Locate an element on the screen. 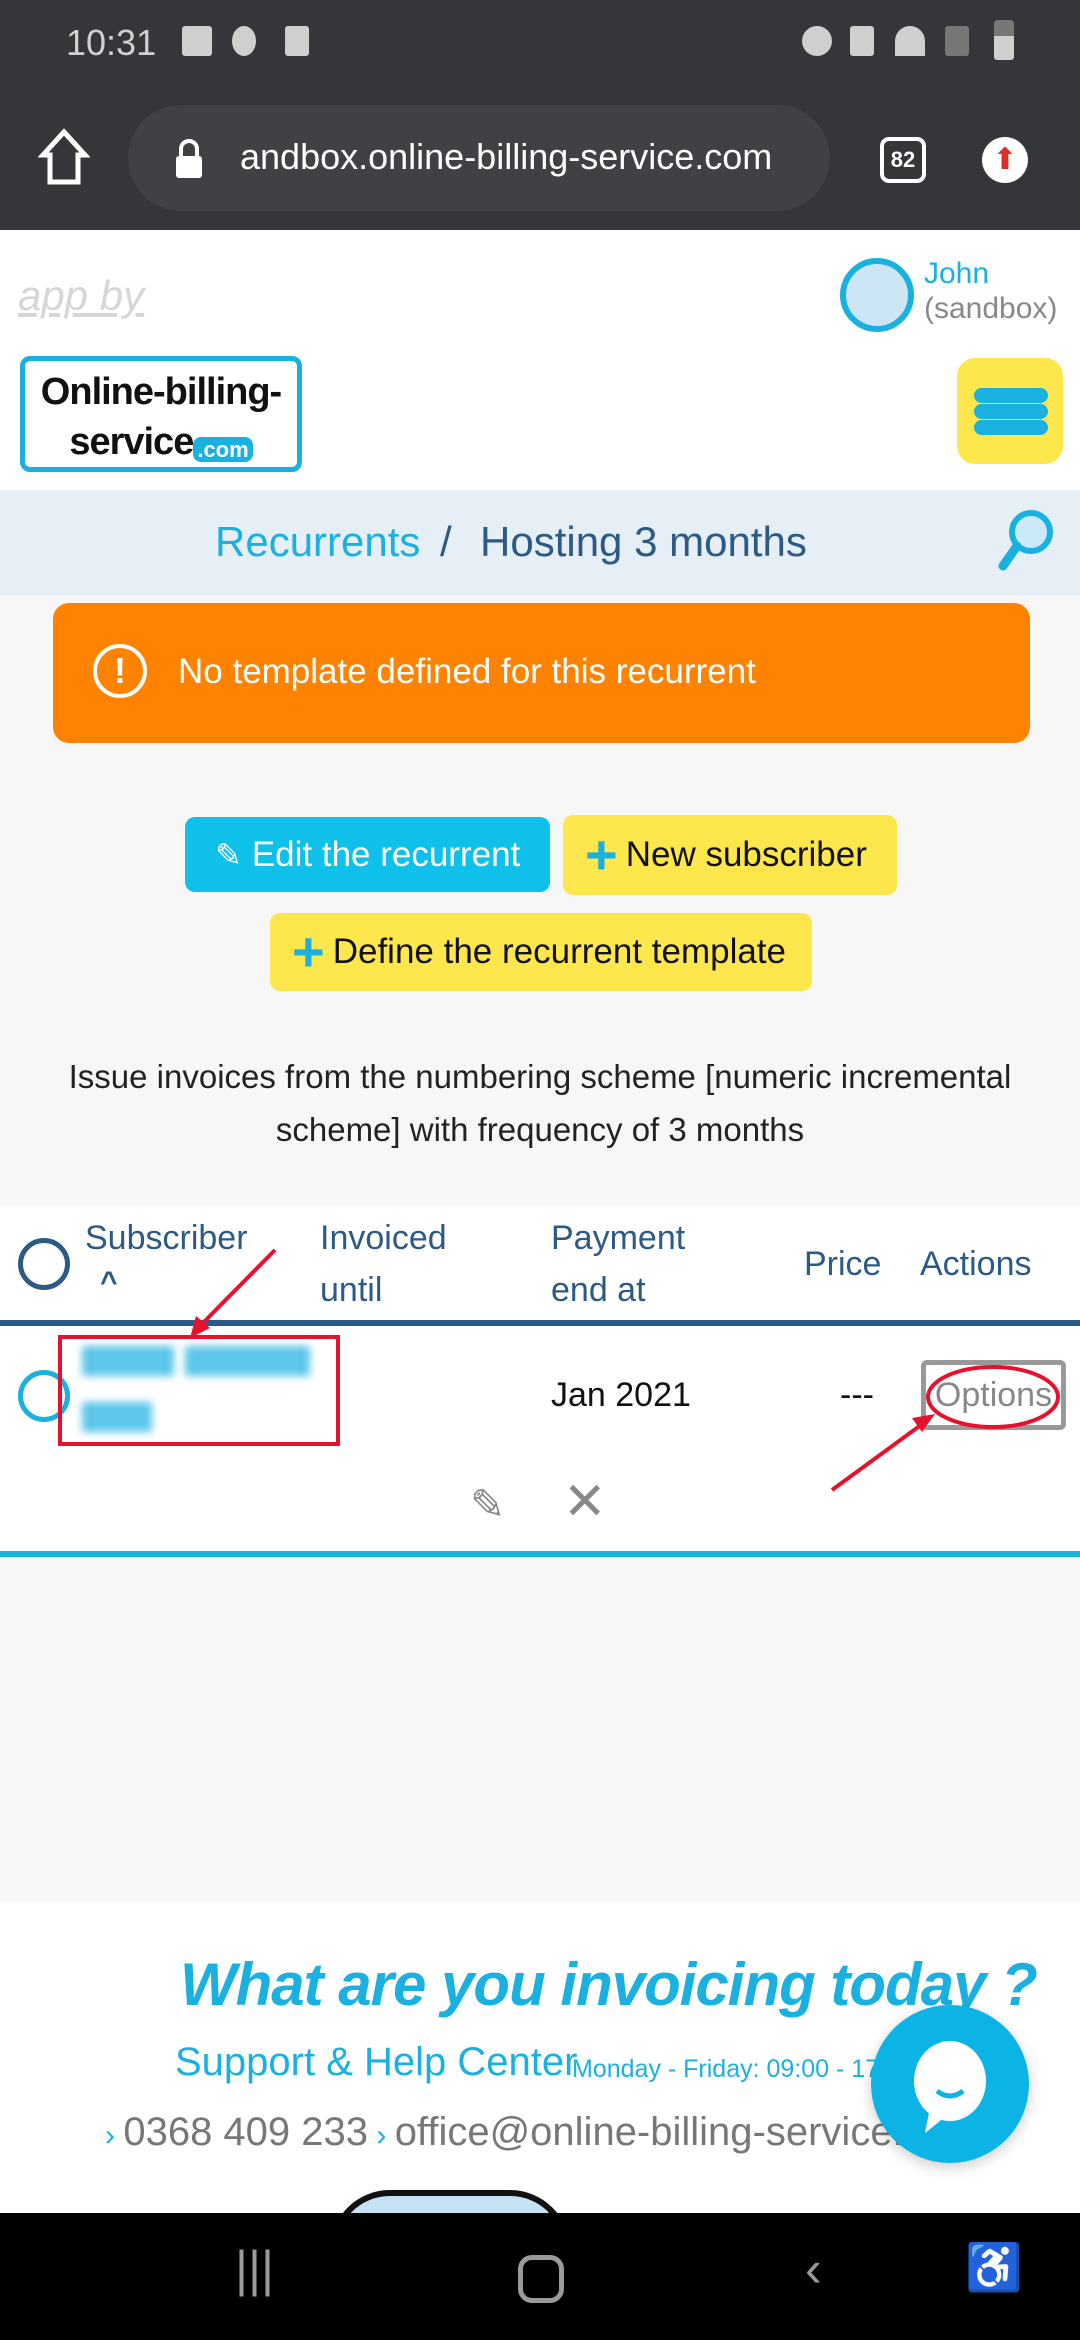 This screenshot has width=1080, height=2340. edit-recurrent-button: ✎ Edit the recurrent is located at coordinates (367, 854).